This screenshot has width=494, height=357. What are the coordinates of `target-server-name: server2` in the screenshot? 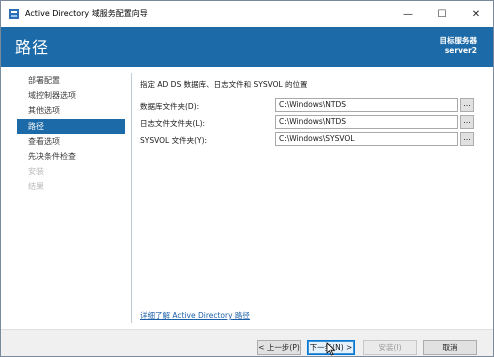 It's located at (460, 50).